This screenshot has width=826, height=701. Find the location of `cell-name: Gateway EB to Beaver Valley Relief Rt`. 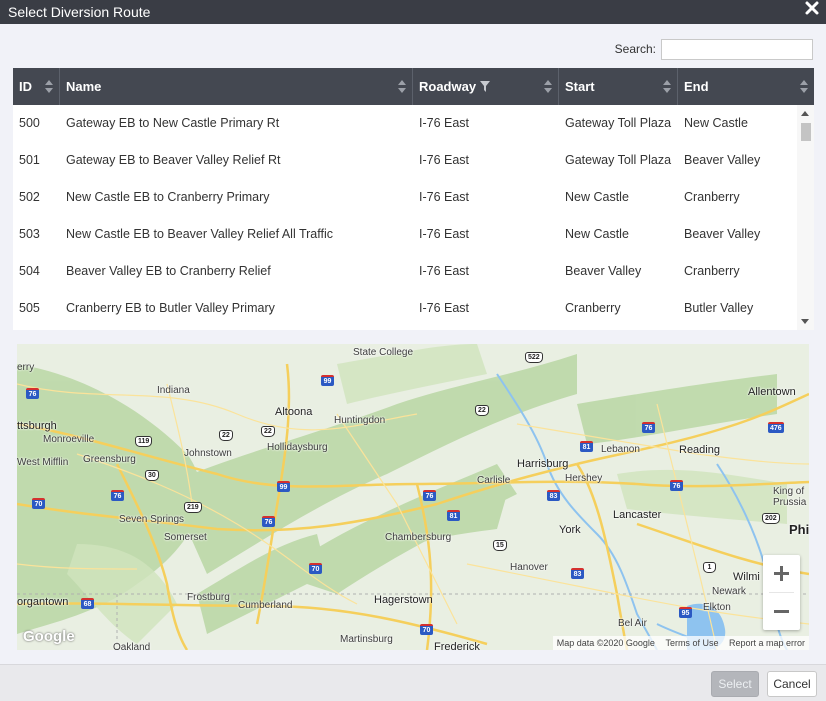

cell-name: Gateway EB to Beaver Valley Relief Rt is located at coordinates (173, 160).